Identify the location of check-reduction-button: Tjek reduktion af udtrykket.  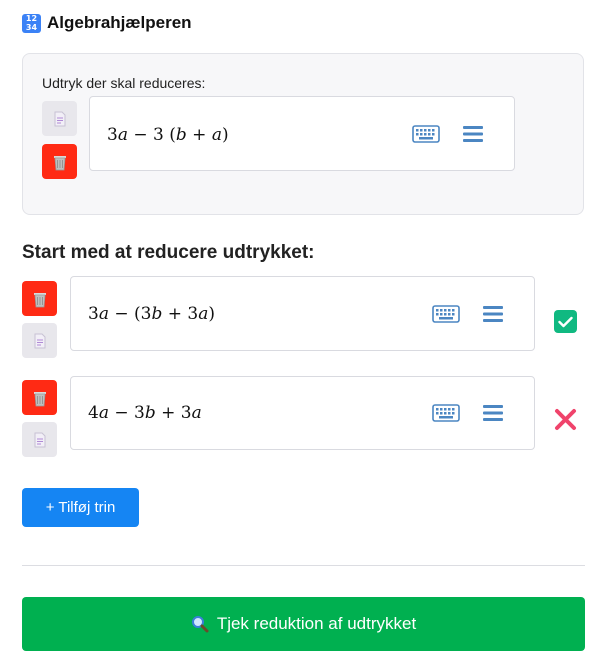
(303, 624).